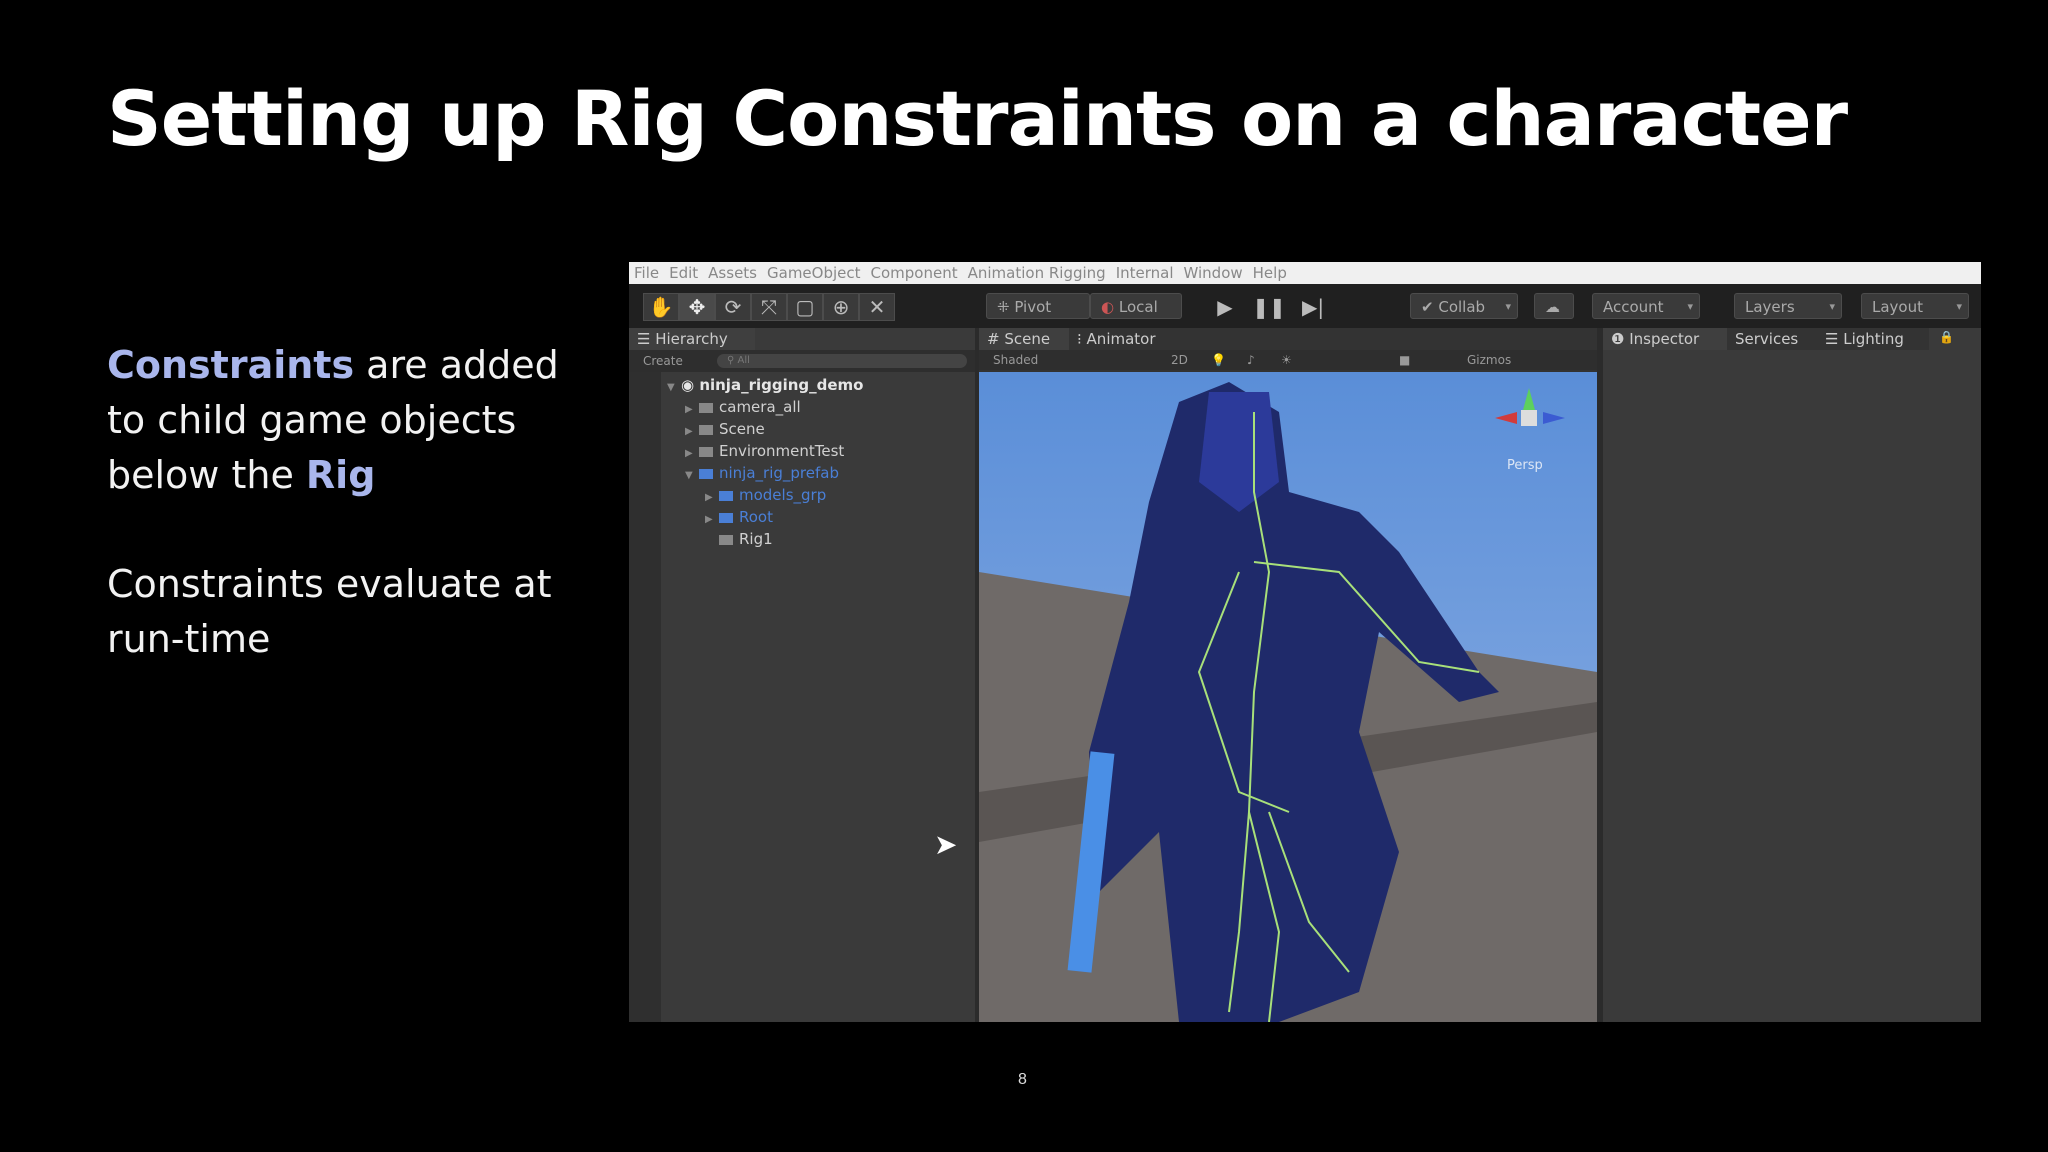  What do you see at coordinates (756, 539) in the screenshot?
I see `item-label: Rig1` at bounding box center [756, 539].